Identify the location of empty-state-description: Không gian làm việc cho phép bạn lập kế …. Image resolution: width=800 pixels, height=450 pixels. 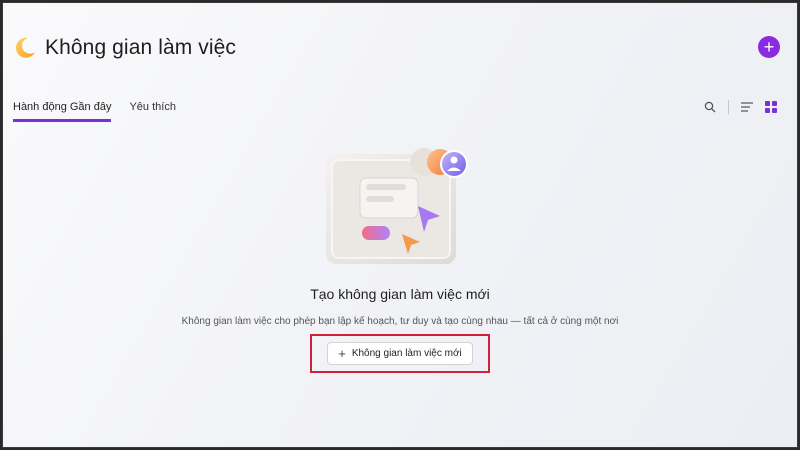
(400, 321).